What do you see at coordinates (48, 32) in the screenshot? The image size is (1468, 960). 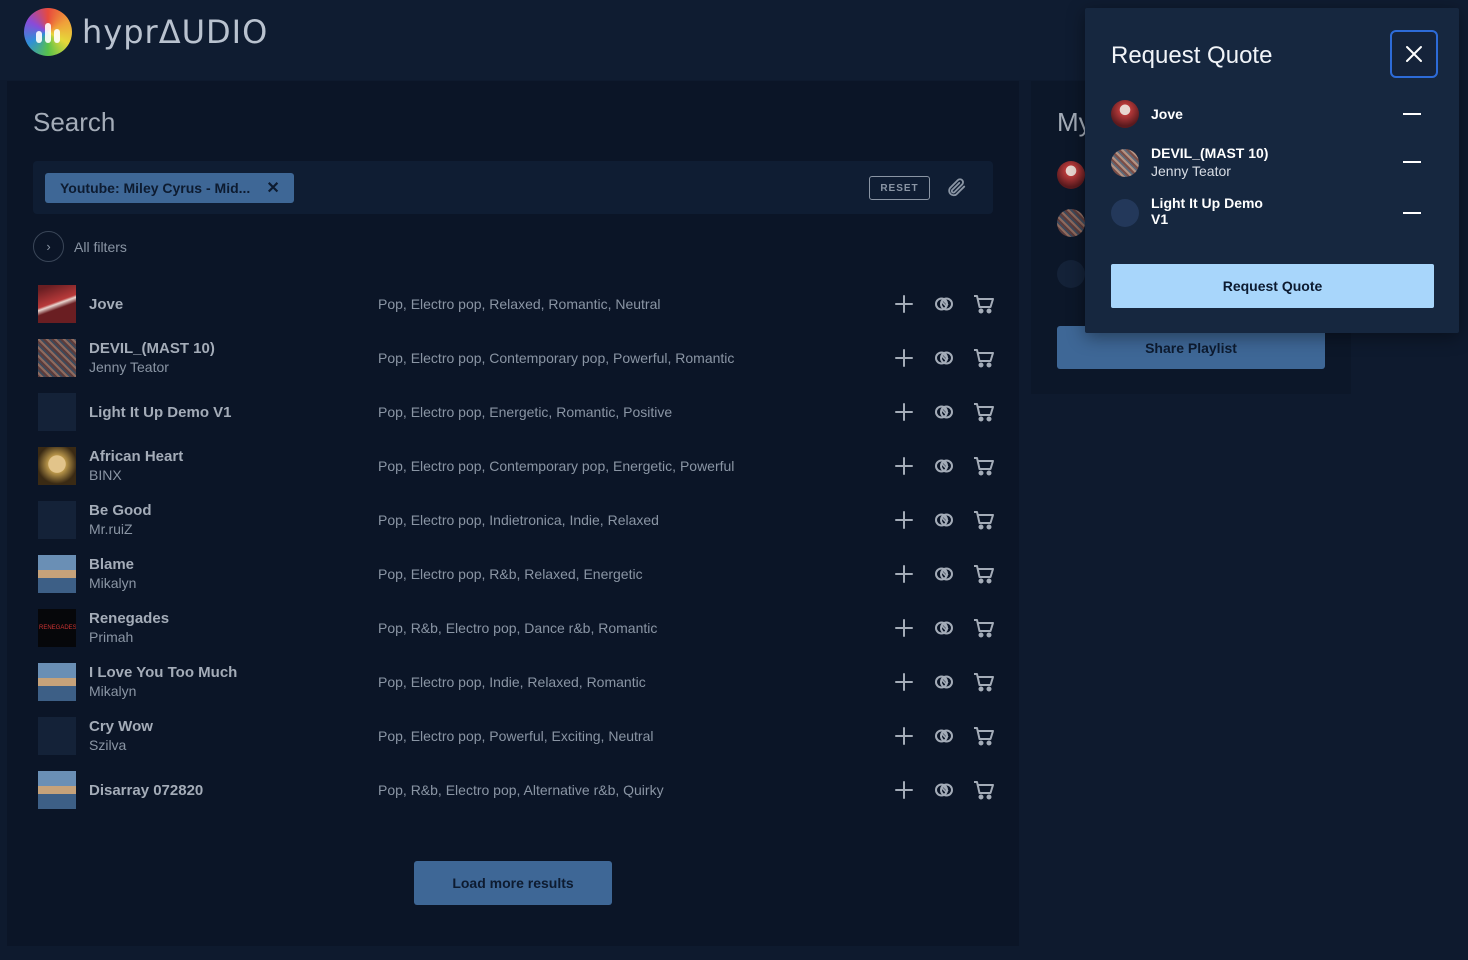 I see `logo-icon` at bounding box center [48, 32].